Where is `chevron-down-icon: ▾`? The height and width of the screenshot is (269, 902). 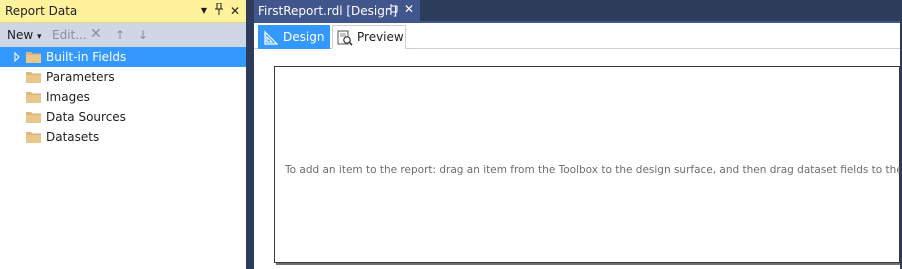
chevron-down-icon: ▾ is located at coordinates (39, 37).